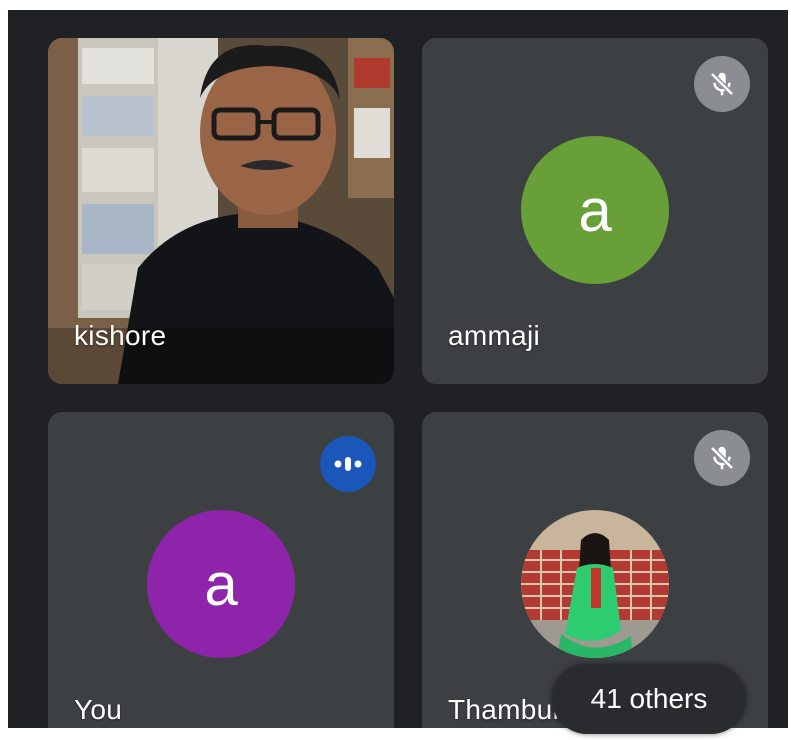 Image resolution: width=791 pixels, height=740 pixels. I want to click on others-button: 41 others, so click(649, 699).